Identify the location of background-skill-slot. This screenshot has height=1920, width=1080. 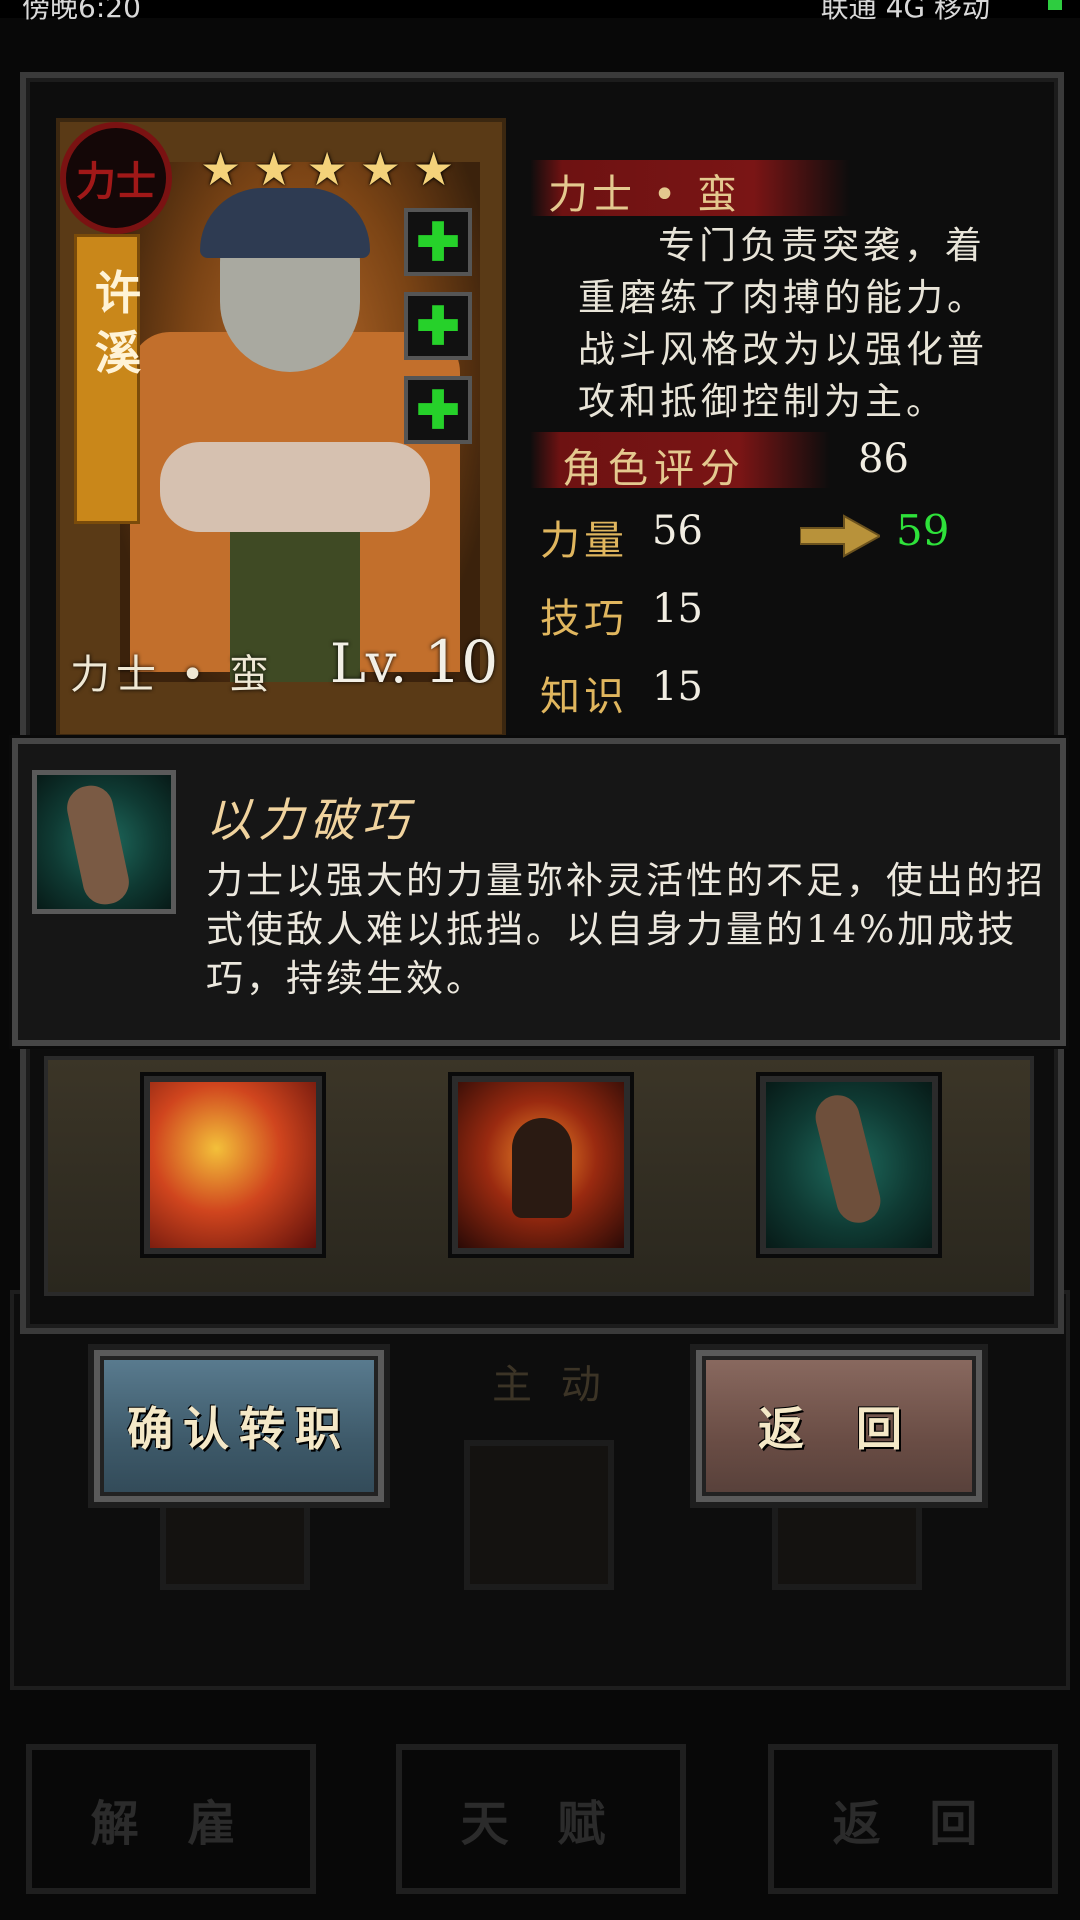
(539, 1515).